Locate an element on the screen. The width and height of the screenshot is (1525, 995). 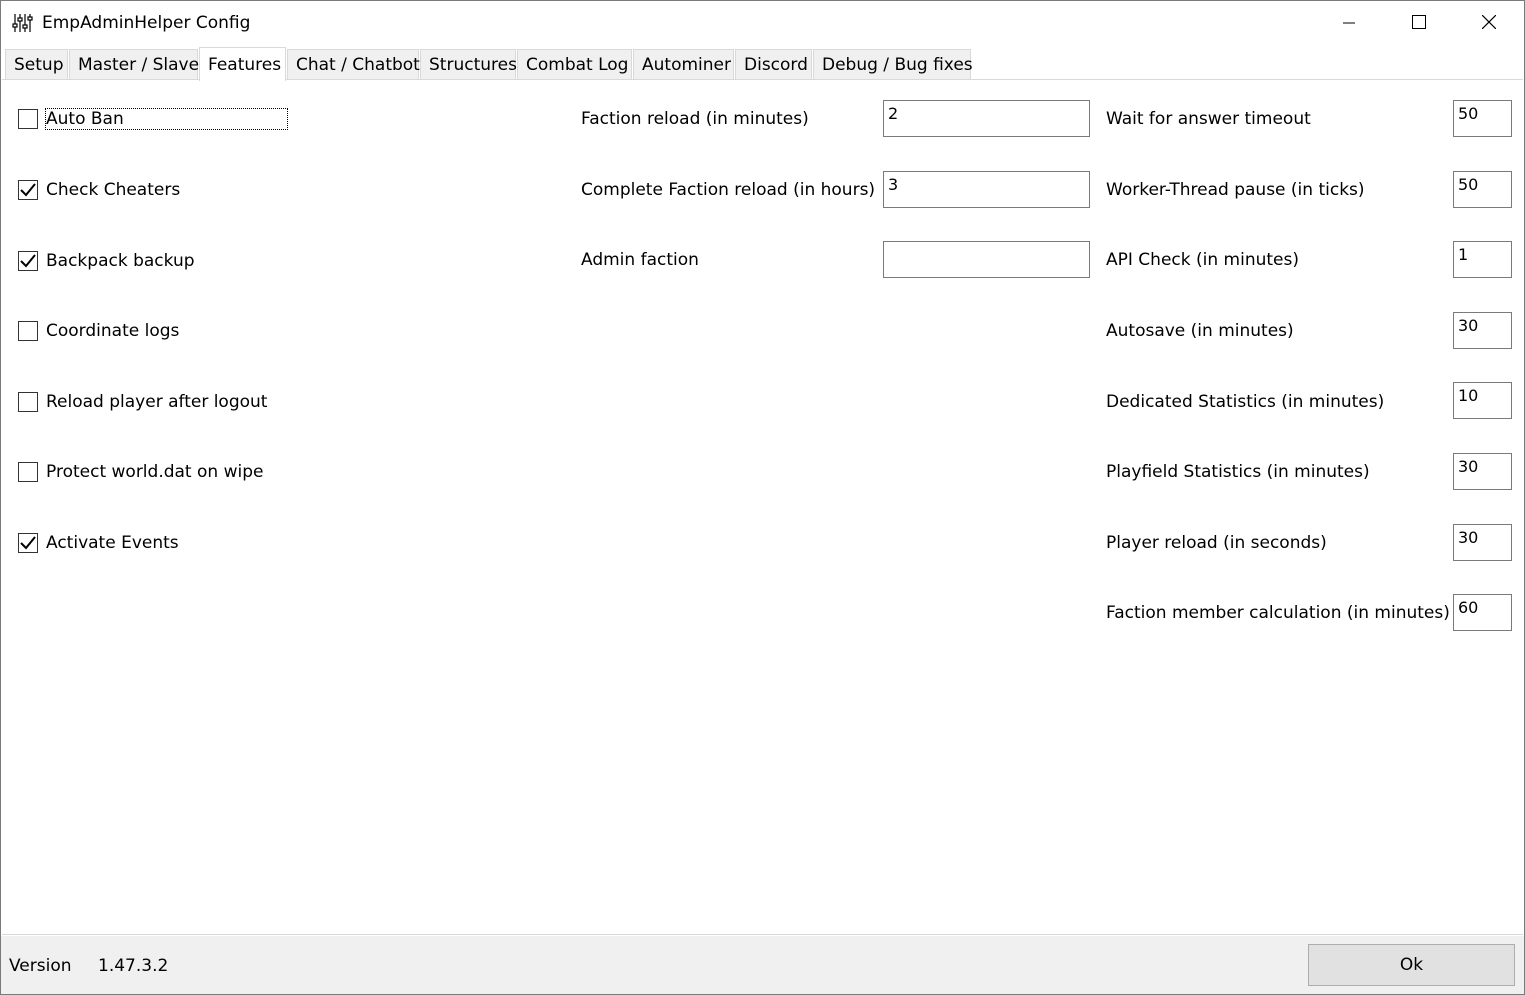
tab-setup: Setup is located at coordinates (36, 64).